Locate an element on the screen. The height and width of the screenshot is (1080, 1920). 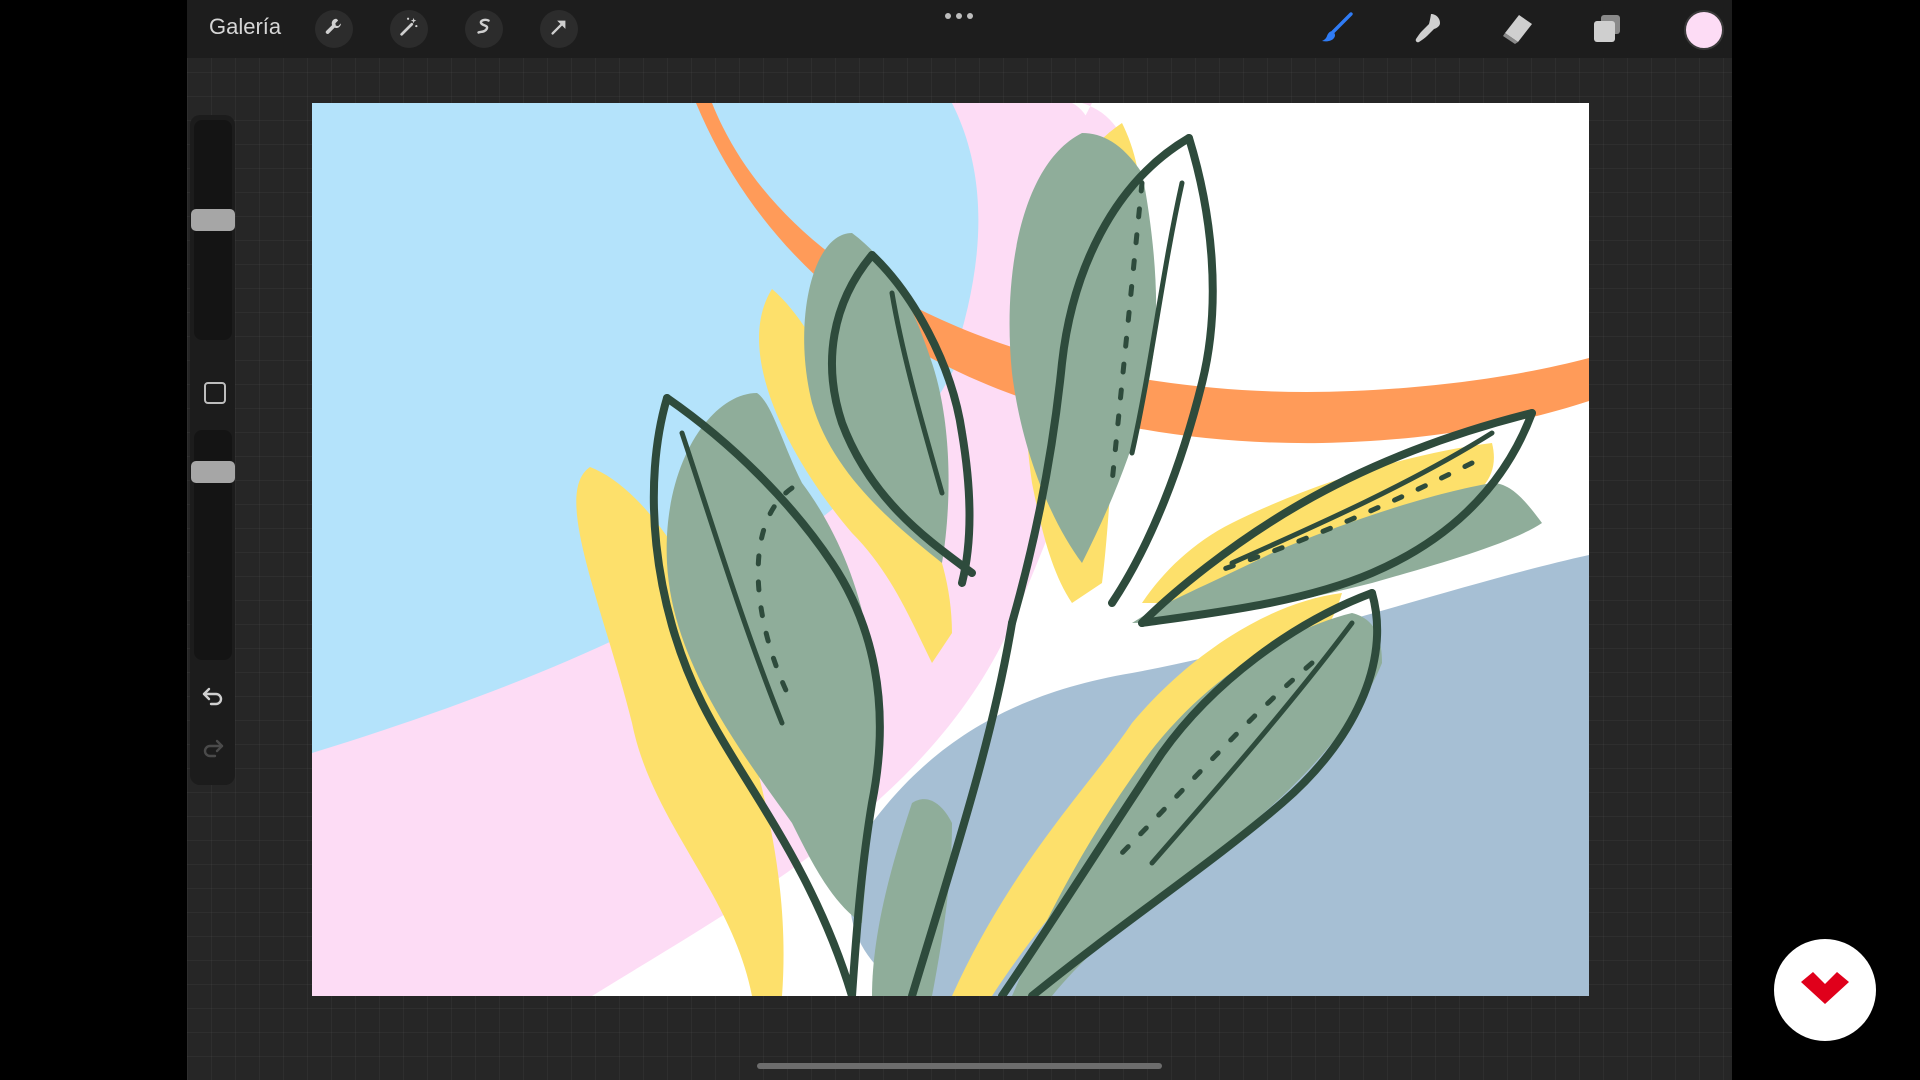
smudge-tool-button is located at coordinates (1427, 30).